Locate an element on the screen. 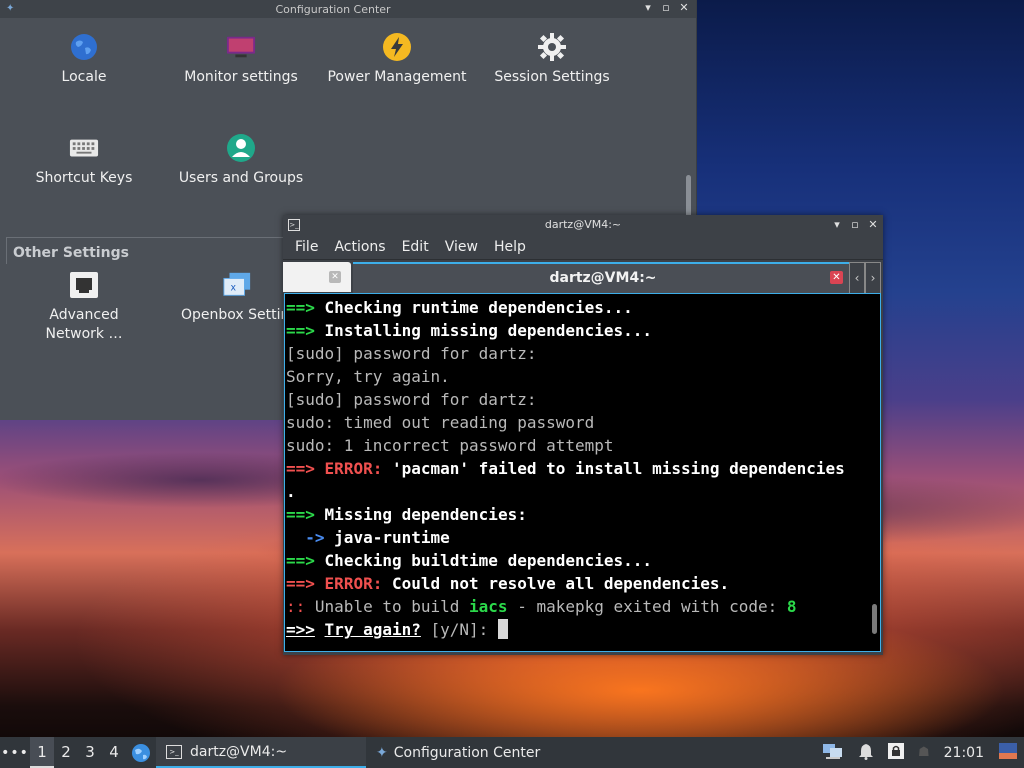 This screenshot has height=768, width=1024. terminal-scrollbar is located at coordinates (874, 619).